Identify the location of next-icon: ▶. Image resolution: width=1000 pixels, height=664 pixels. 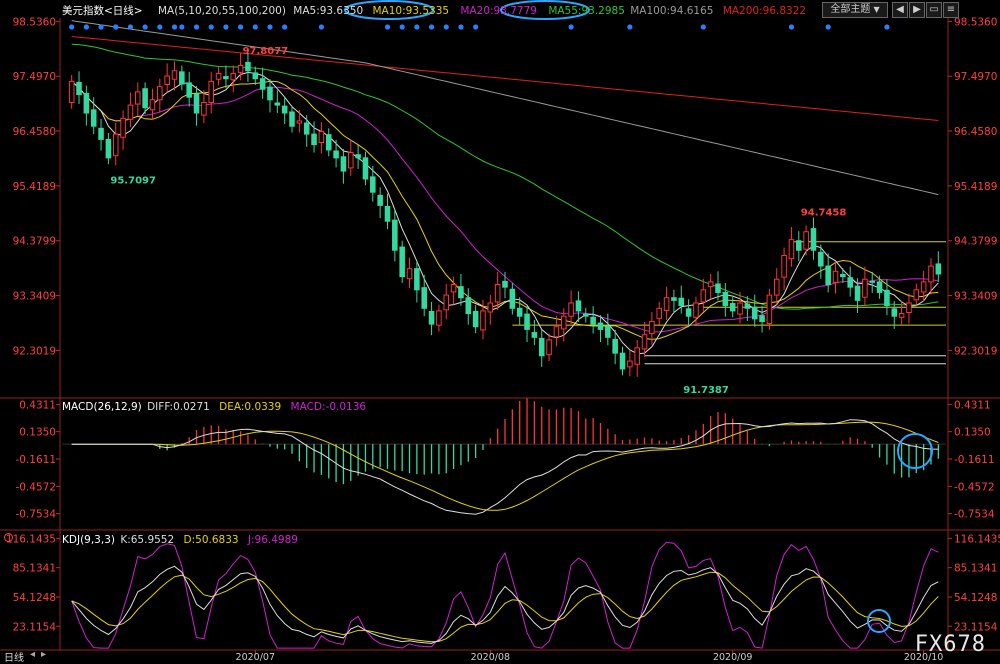
(917, 10).